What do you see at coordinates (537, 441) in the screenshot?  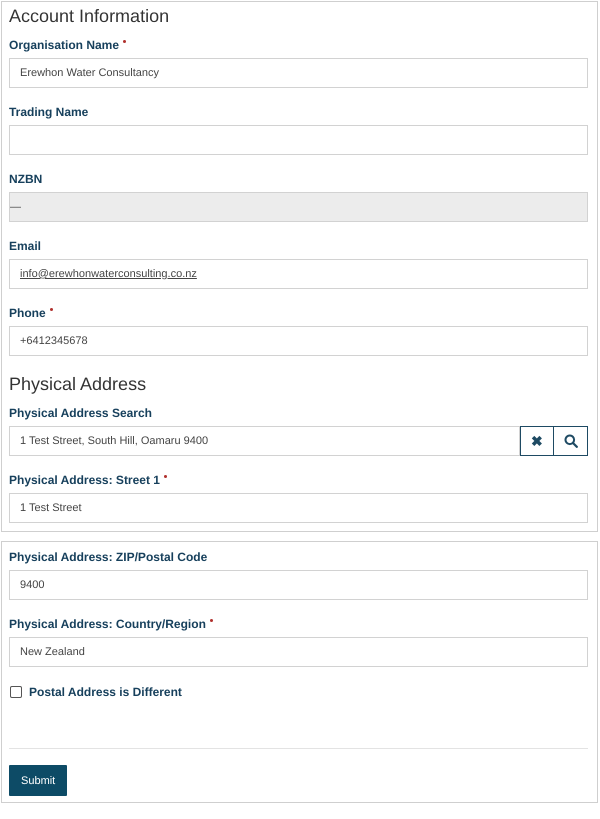 I see `clear-button: ✖` at bounding box center [537, 441].